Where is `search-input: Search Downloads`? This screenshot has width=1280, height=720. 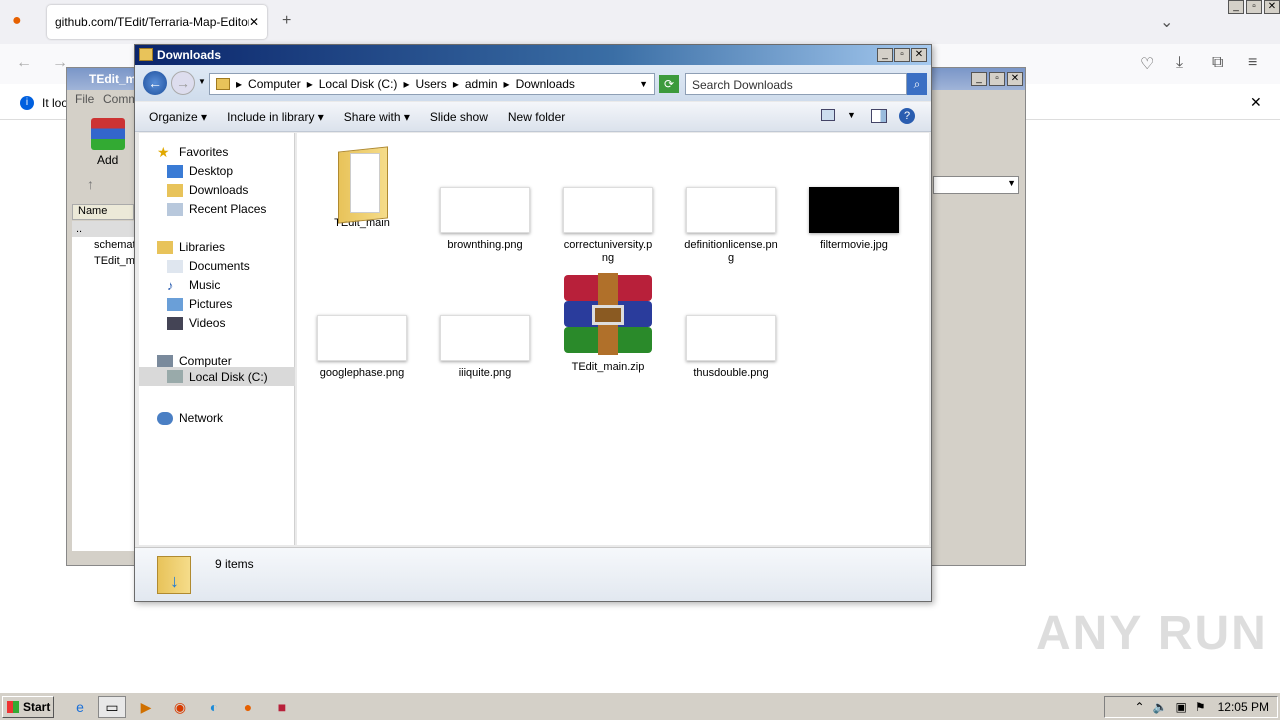
search-input: Search Downloads is located at coordinates (796, 84).